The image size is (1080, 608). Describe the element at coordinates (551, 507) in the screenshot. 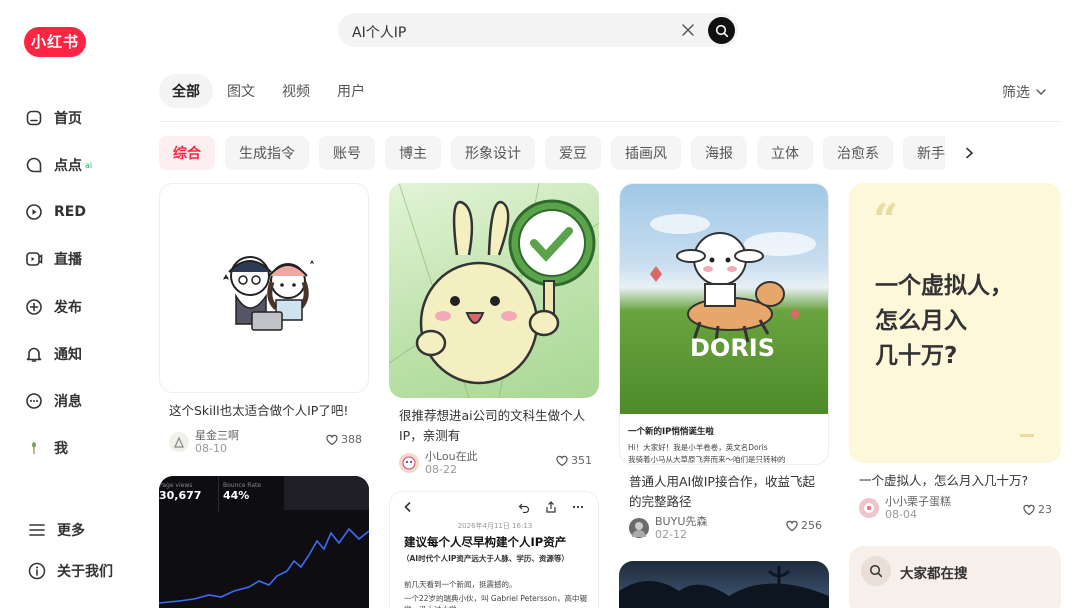

I see `share-icon` at that location.